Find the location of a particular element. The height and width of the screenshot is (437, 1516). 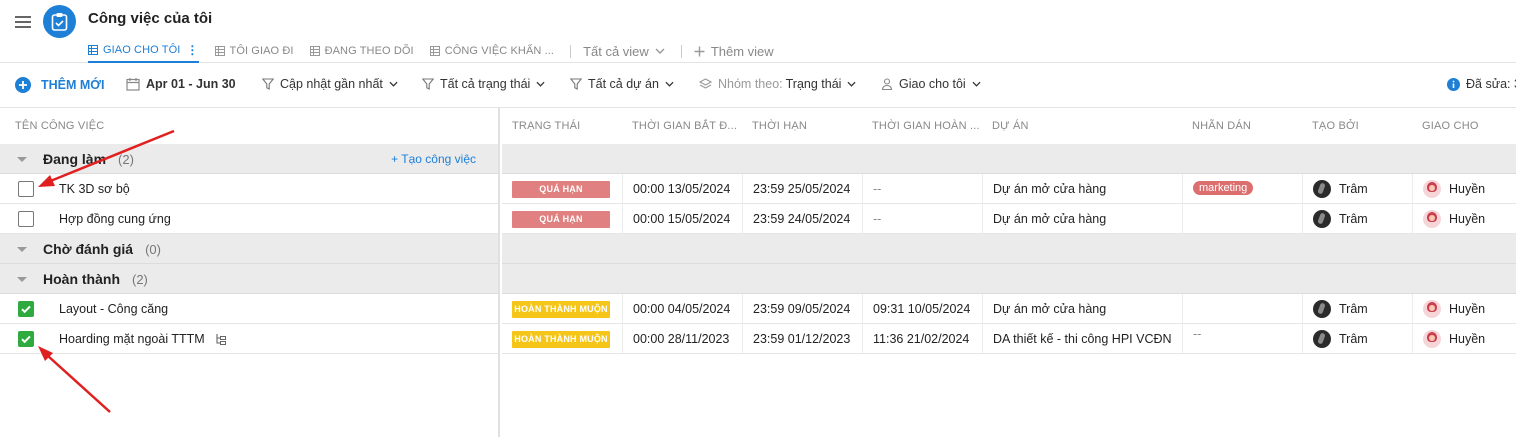

group-header: Chờ đánh giá (0) is located at coordinates (249, 249).